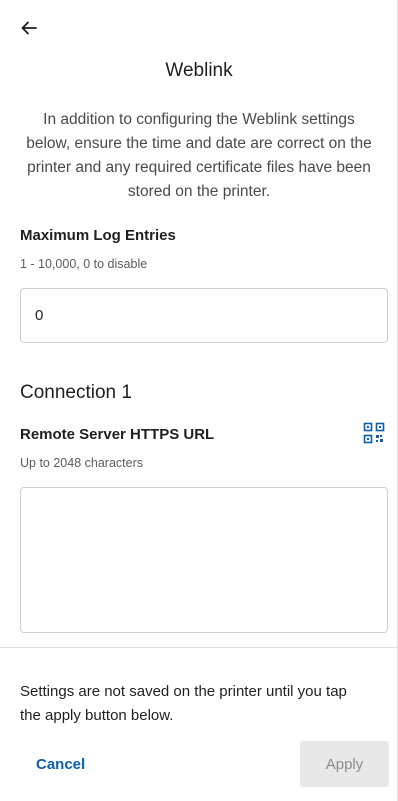 The height and width of the screenshot is (801, 398). Describe the element at coordinates (98, 235) in the screenshot. I see `max-log-entries-label: Maximum Log Entries` at that location.